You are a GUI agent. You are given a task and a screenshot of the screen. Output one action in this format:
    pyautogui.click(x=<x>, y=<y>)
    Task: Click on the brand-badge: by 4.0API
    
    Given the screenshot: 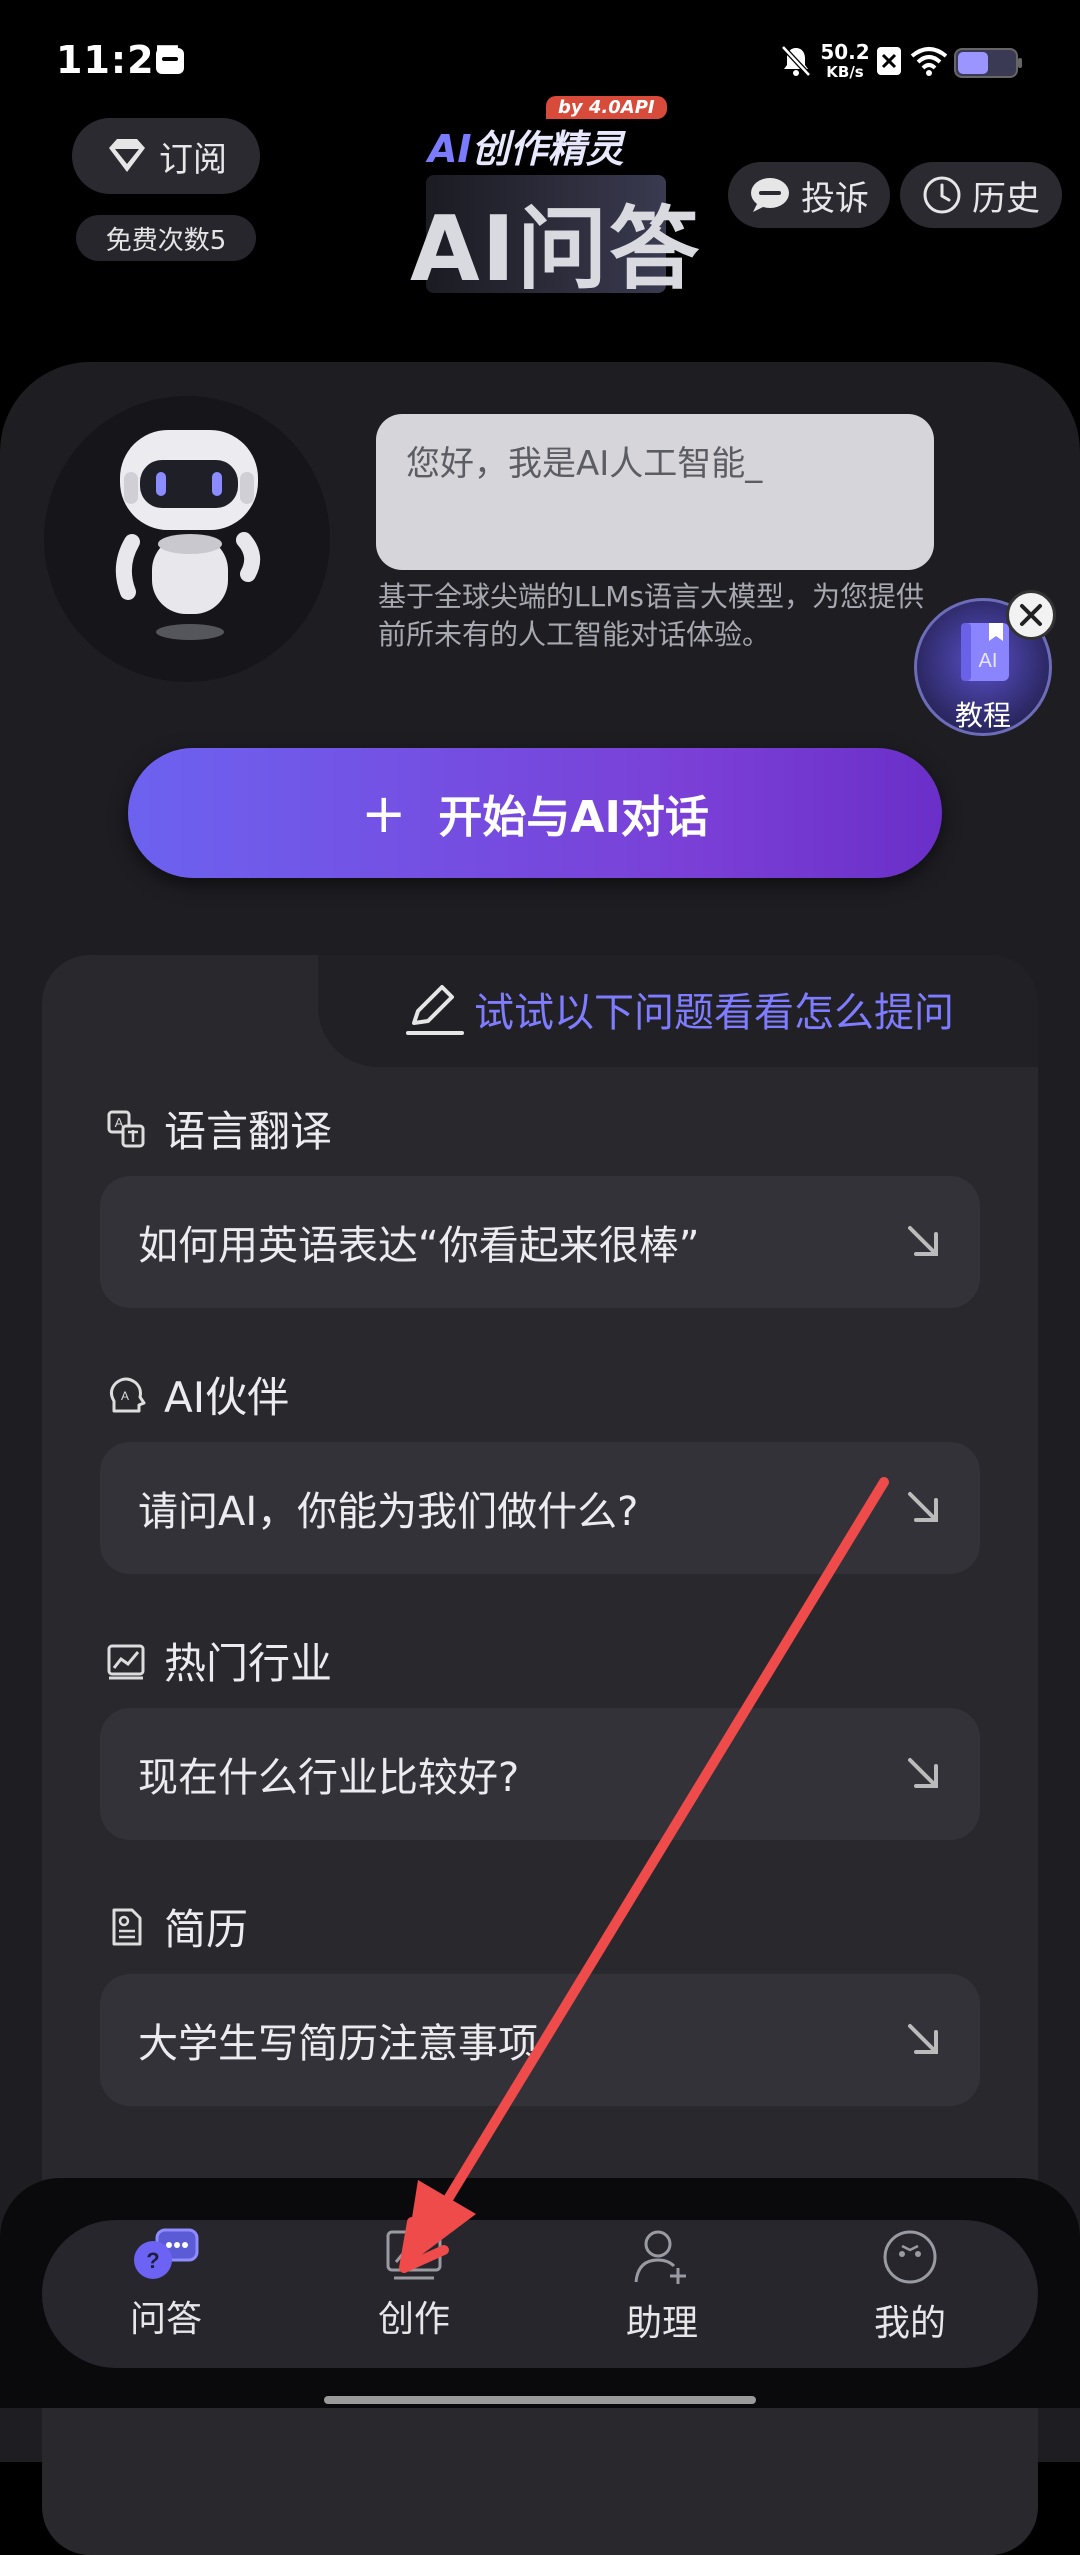 What is the action you would take?
    pyautogui.click(x=606, y=107)
    